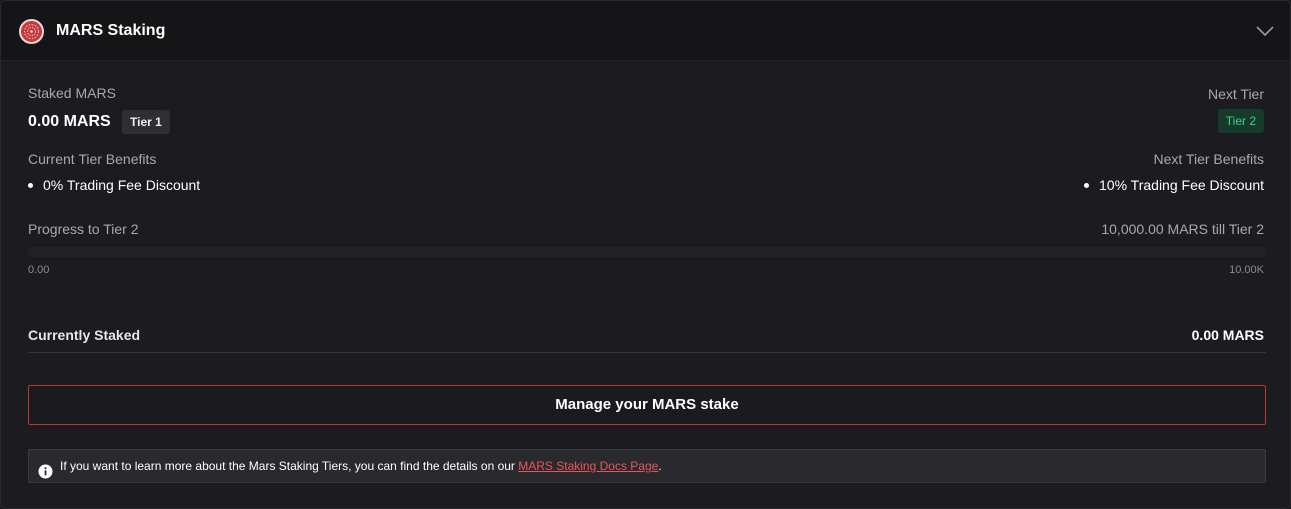 The image size is (1291, 509). Describe the element at coordinates (1246, 270) in the screenshot. I see `progress-max-label: 10.00K` at that location.